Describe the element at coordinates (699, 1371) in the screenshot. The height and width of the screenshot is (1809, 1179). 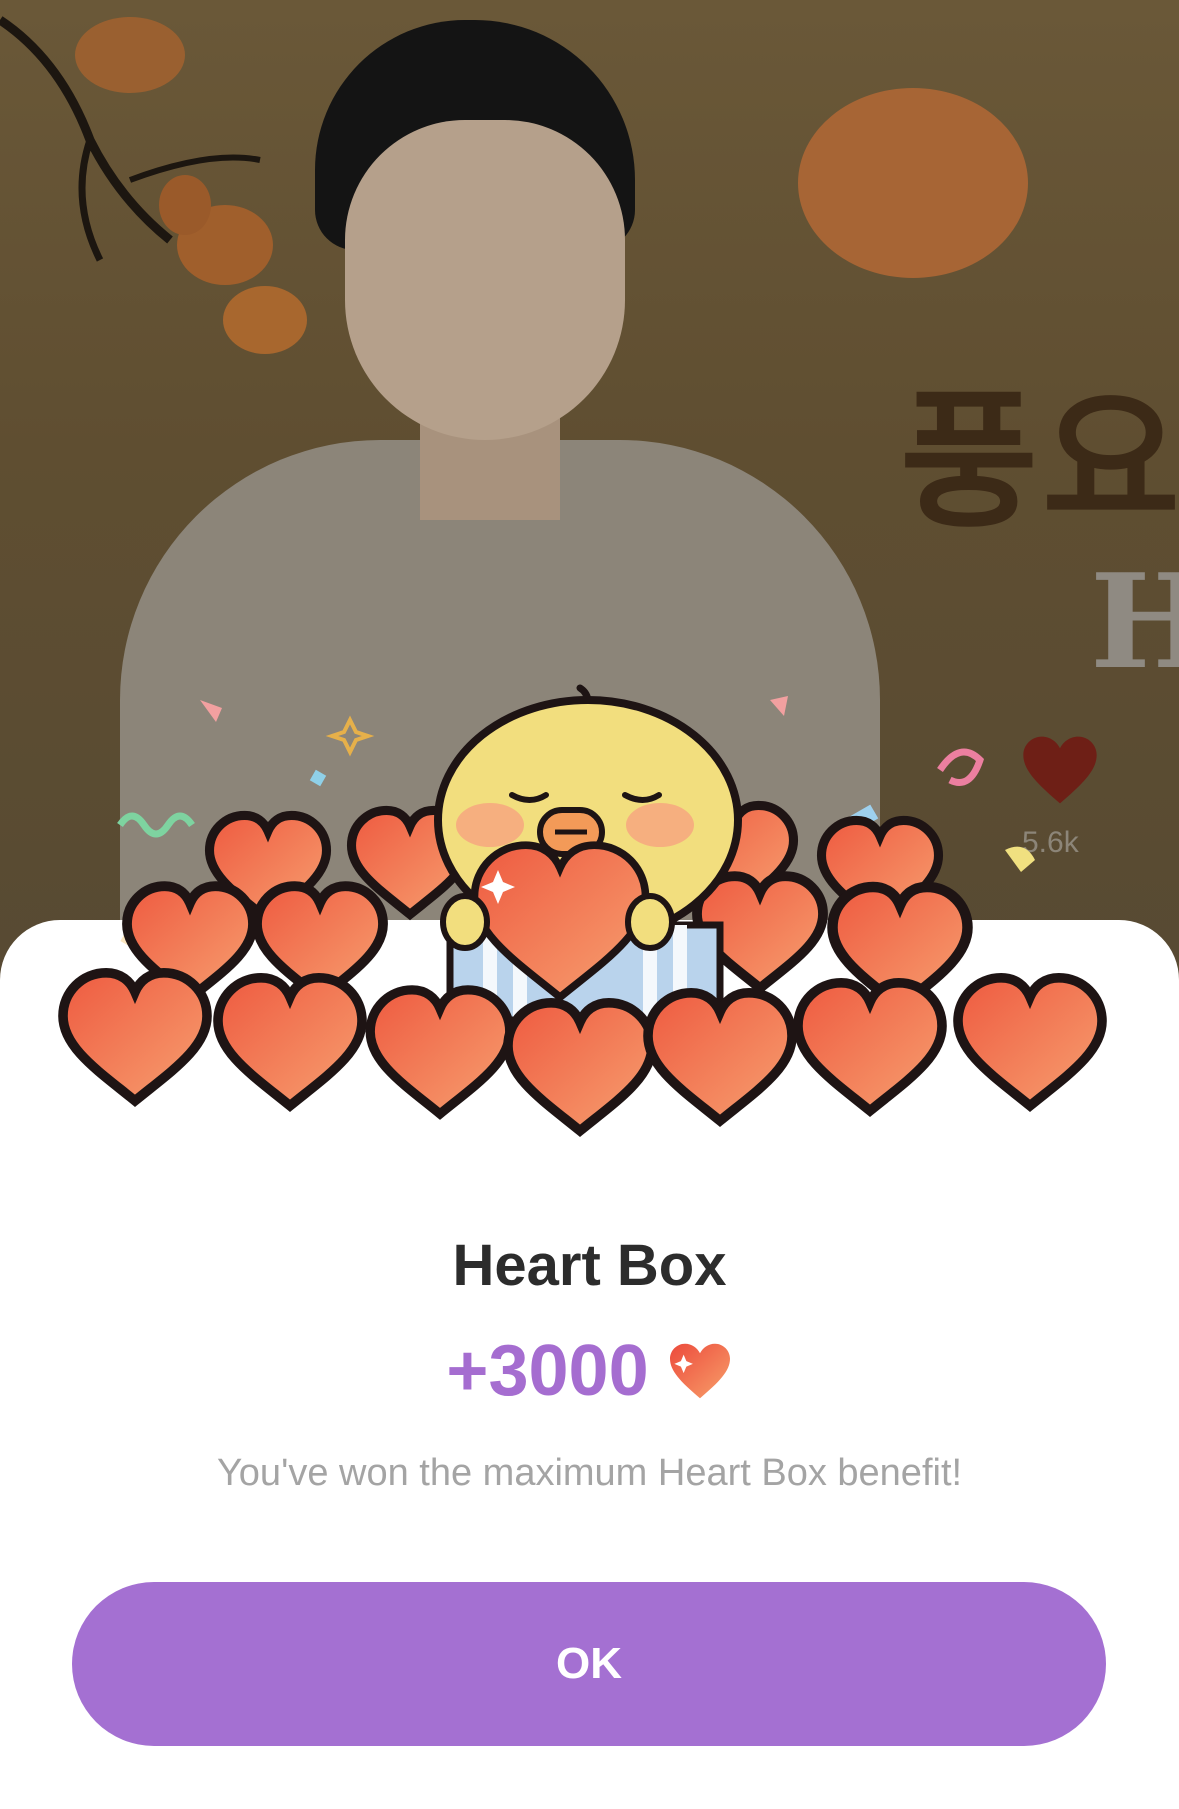
I see `heart-icon` at that location.